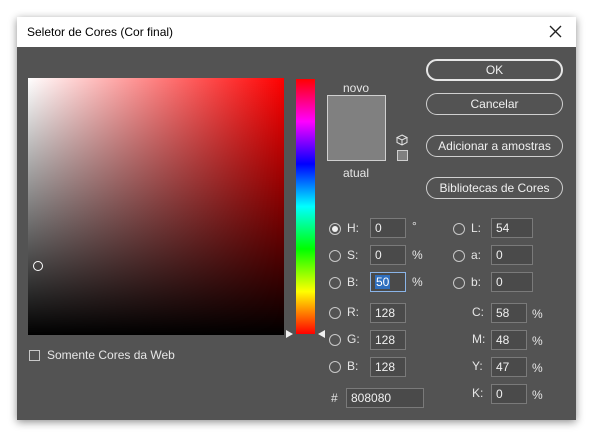 This screenshot has height=437, width=593. I want to click on color-preview-swatch, so click(356, 128).